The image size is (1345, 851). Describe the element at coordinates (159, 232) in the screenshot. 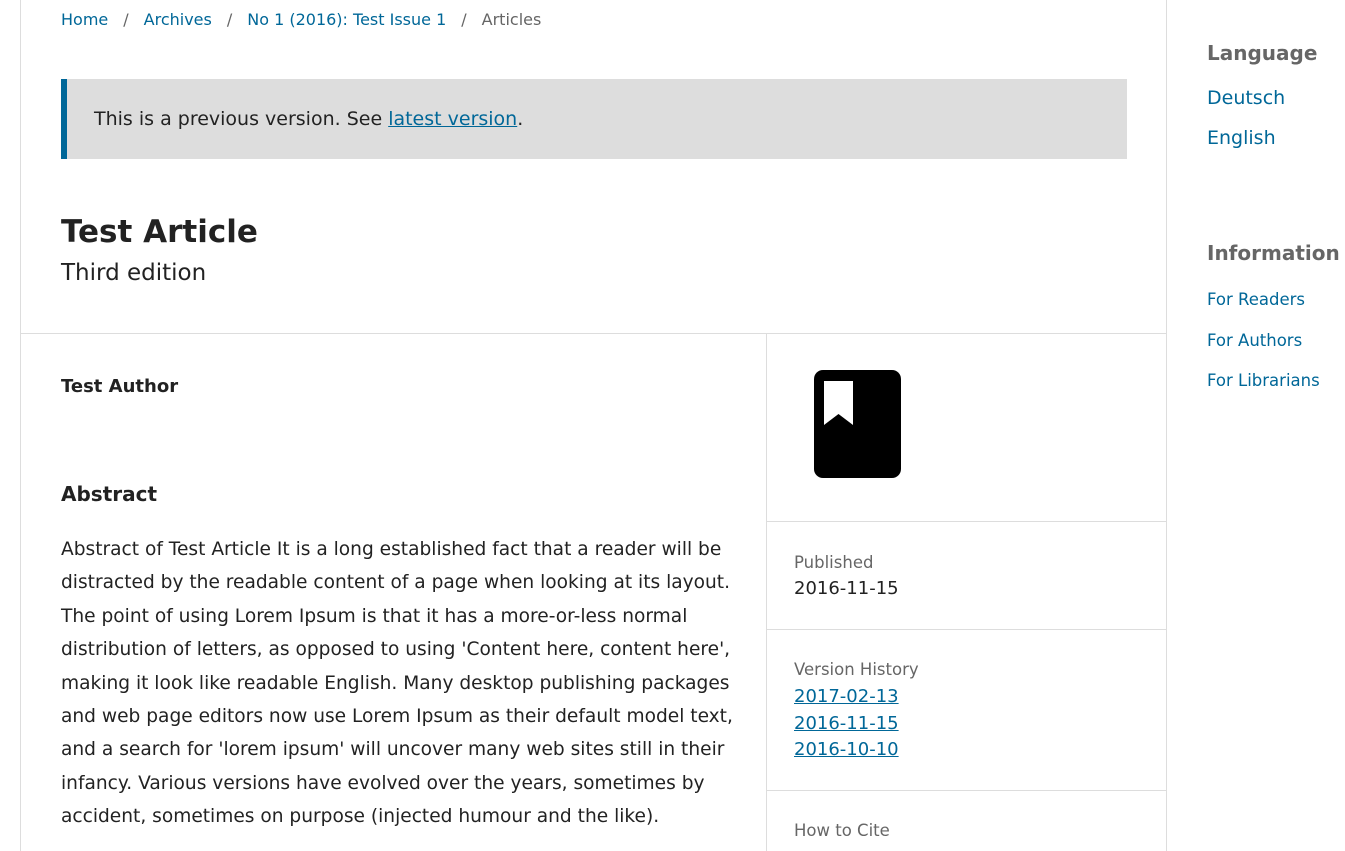

I see `article-title: Test Article` at that location.